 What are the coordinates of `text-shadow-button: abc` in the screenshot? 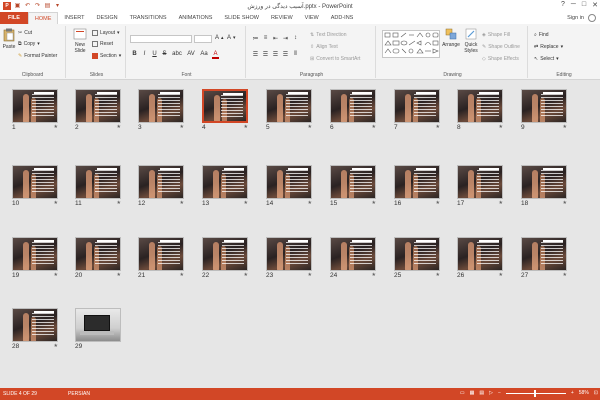 It's located at (177, 55).